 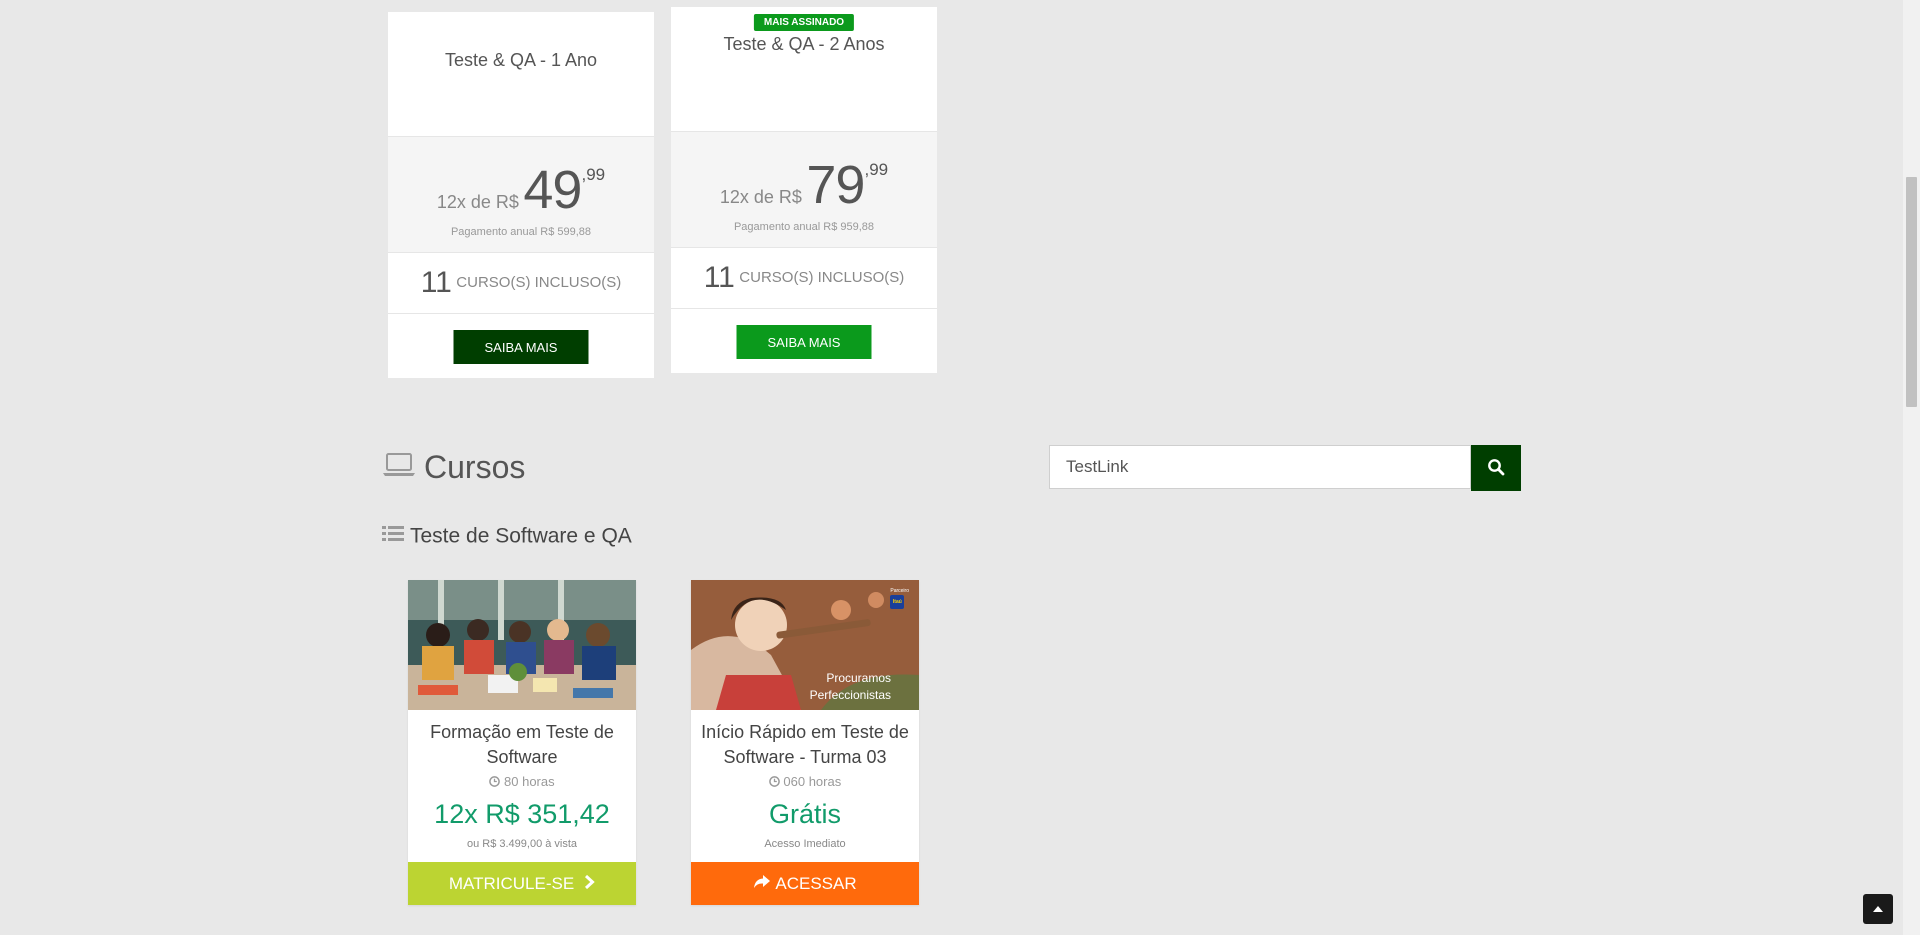 I want to click on plan-title: Teste & QA - 1 Ano, so click(x=521, y=60).